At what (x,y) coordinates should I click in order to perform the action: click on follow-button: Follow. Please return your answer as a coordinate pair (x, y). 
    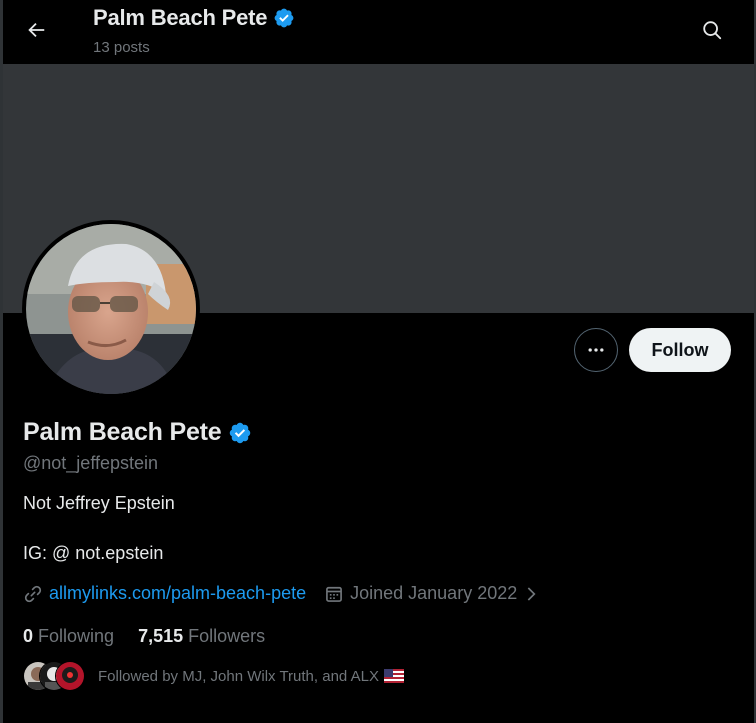
    Looking at the image, I should click on (680, 350).